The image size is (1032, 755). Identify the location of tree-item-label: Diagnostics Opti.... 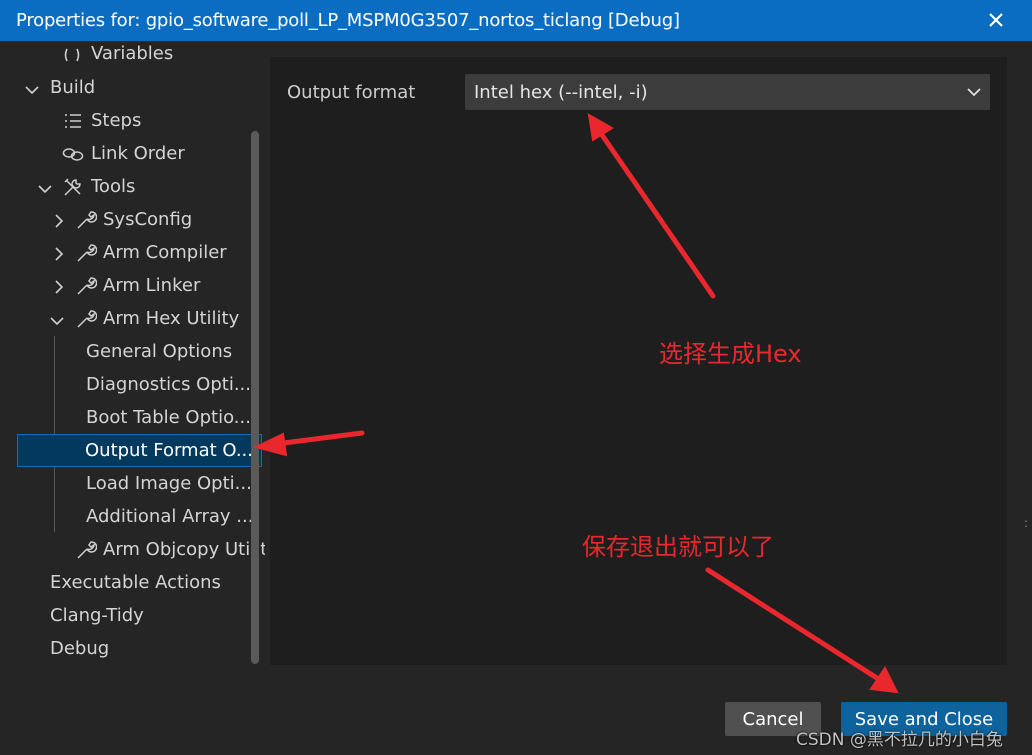
(168, 384).